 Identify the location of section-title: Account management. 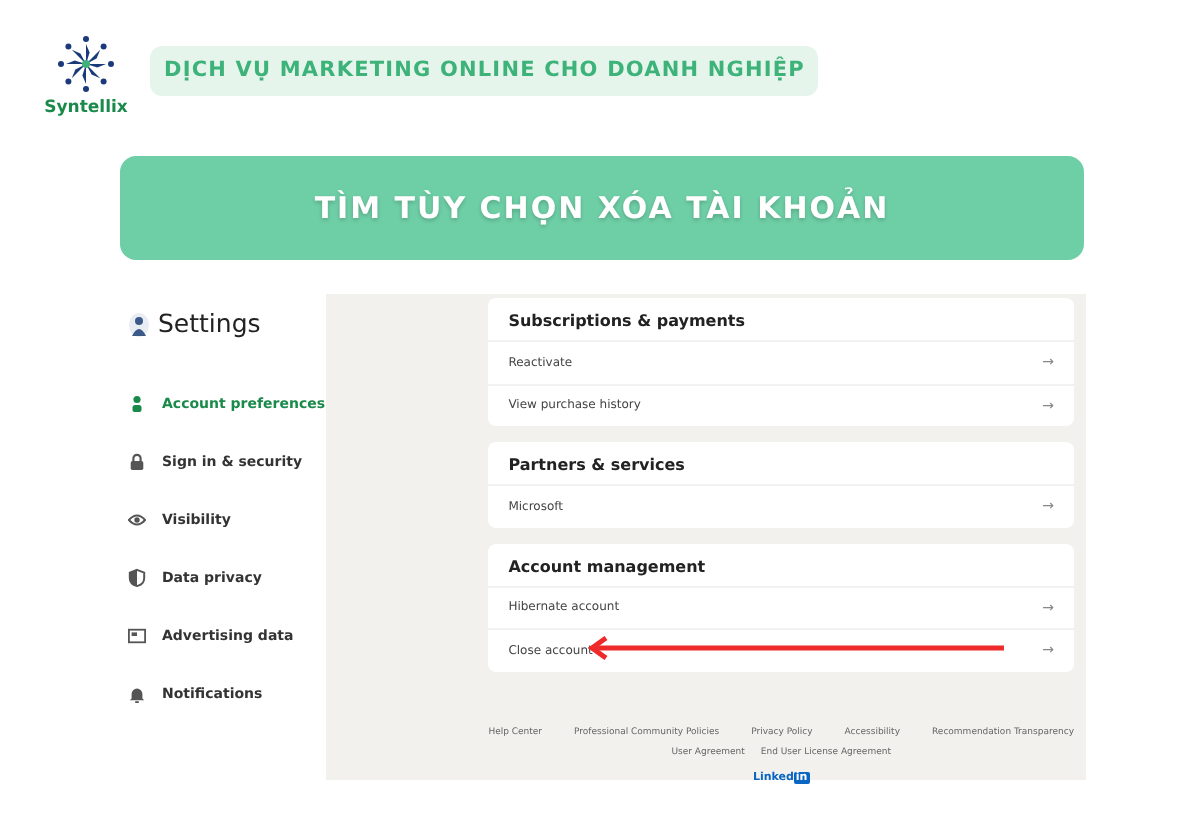
(607, 567).